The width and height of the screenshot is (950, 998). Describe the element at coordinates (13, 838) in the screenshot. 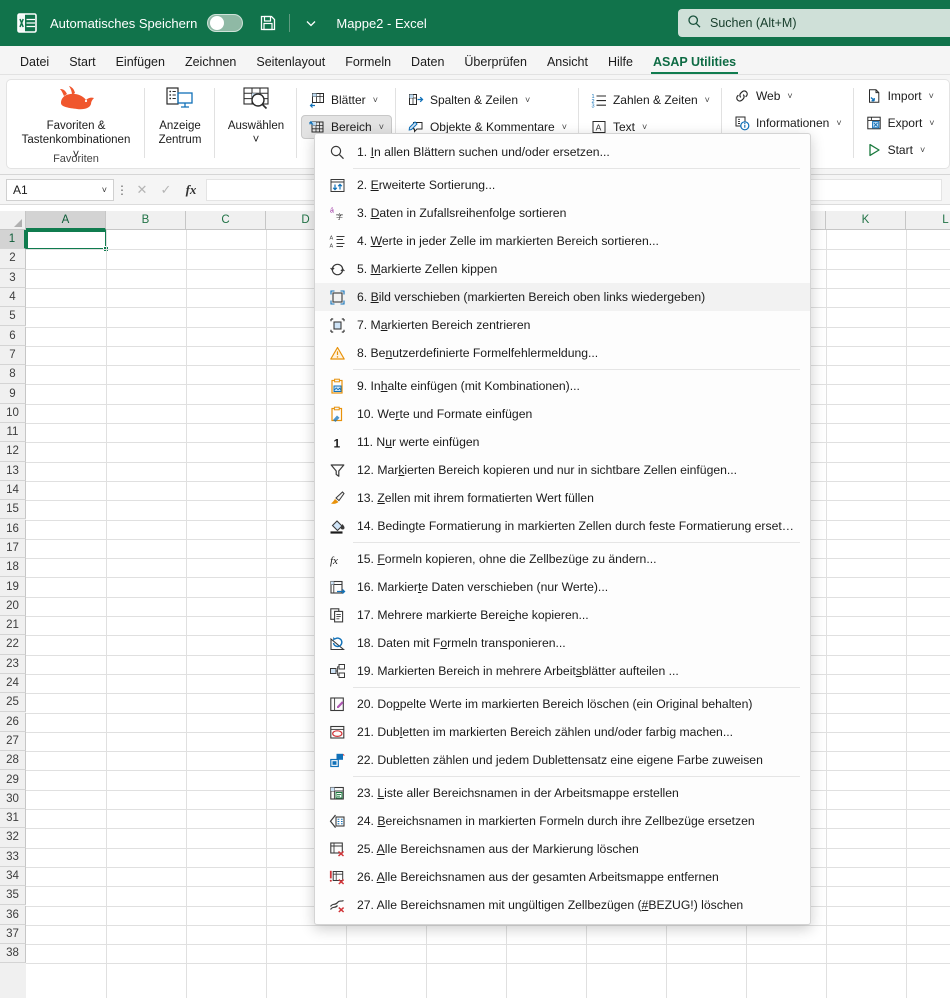

I see `row-header-32: 32` at that location.